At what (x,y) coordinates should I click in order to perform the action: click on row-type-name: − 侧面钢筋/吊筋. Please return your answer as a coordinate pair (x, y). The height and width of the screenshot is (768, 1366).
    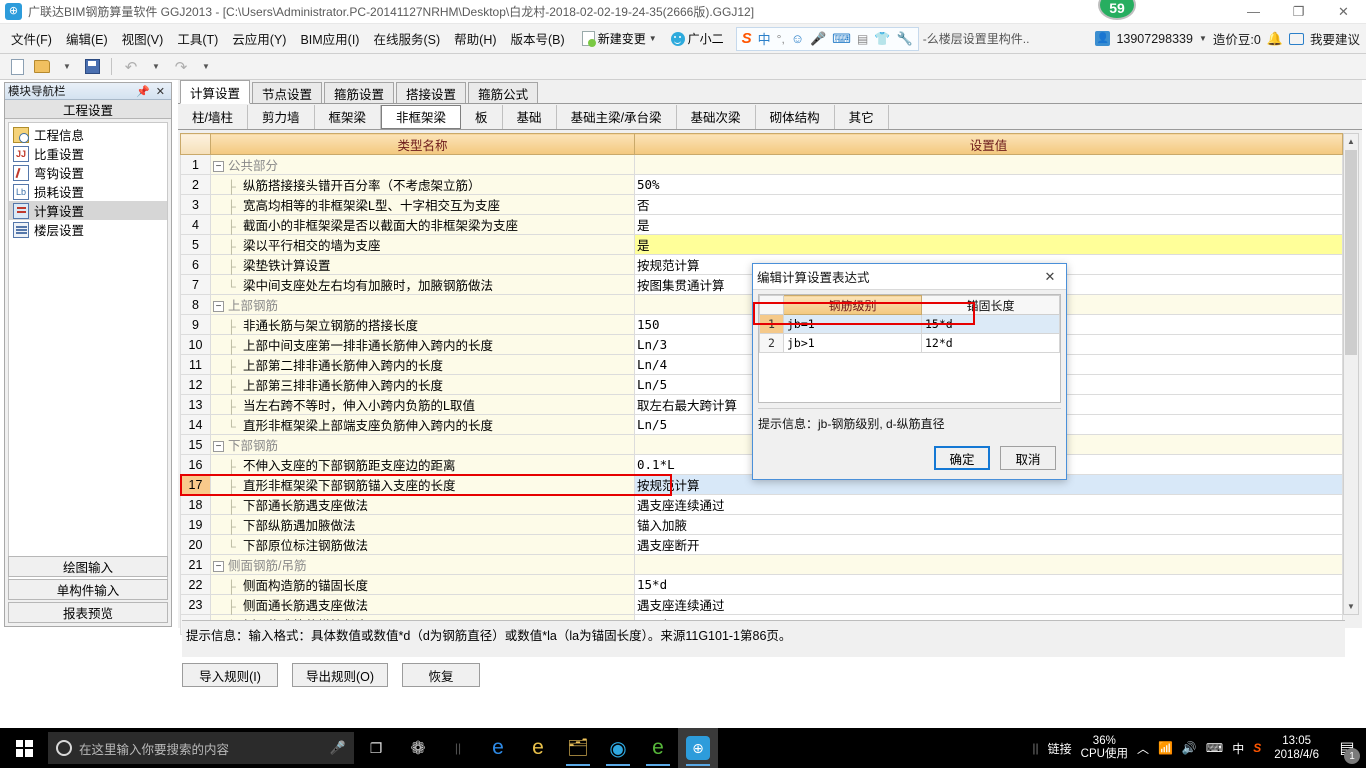
    Looking at the image, I should click on (422, 564).